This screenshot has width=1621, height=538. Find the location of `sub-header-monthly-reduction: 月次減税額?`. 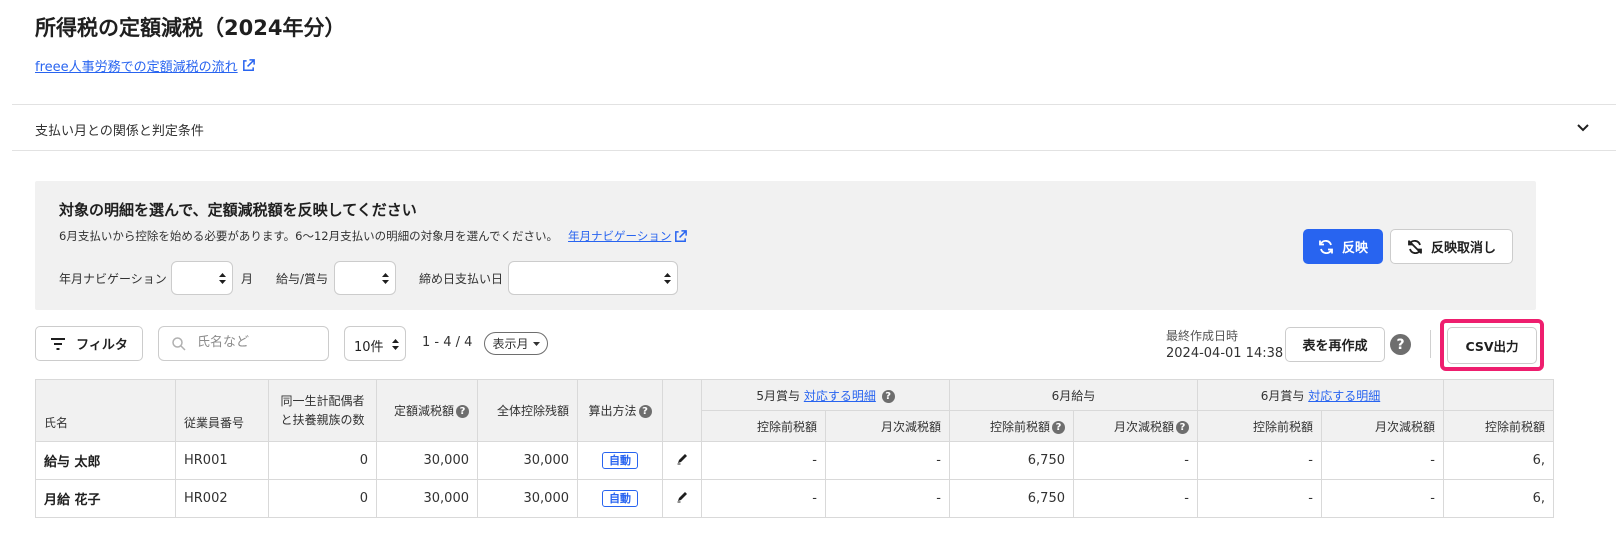

sub-header-monthly-reduction: 月次減税額? is located at coordinates (1135, 426).